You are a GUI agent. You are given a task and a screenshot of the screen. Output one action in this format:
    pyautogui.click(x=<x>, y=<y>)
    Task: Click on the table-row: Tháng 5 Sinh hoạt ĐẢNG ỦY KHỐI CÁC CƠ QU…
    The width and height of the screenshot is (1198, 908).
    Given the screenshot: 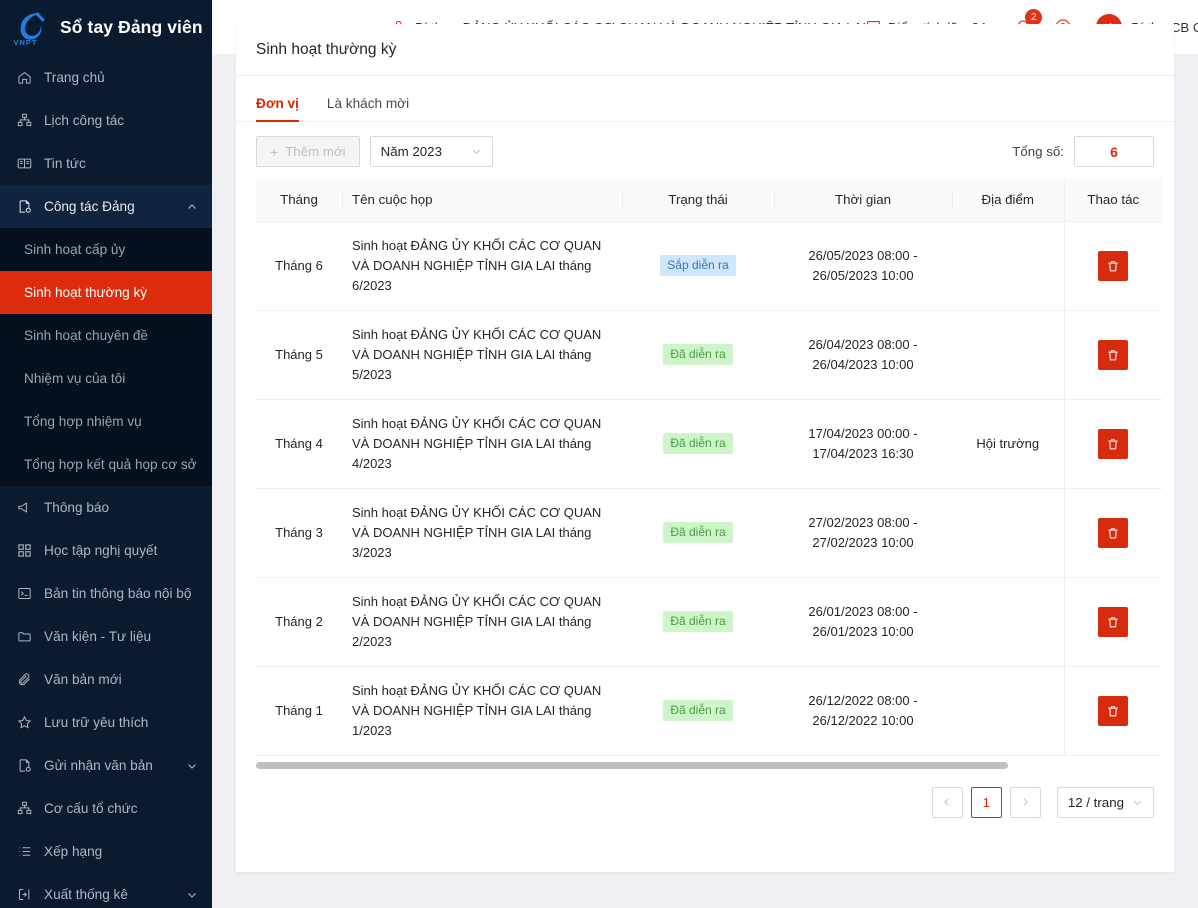 What is the action you would take?
    pyautogui.click(x=709, y=355)
    